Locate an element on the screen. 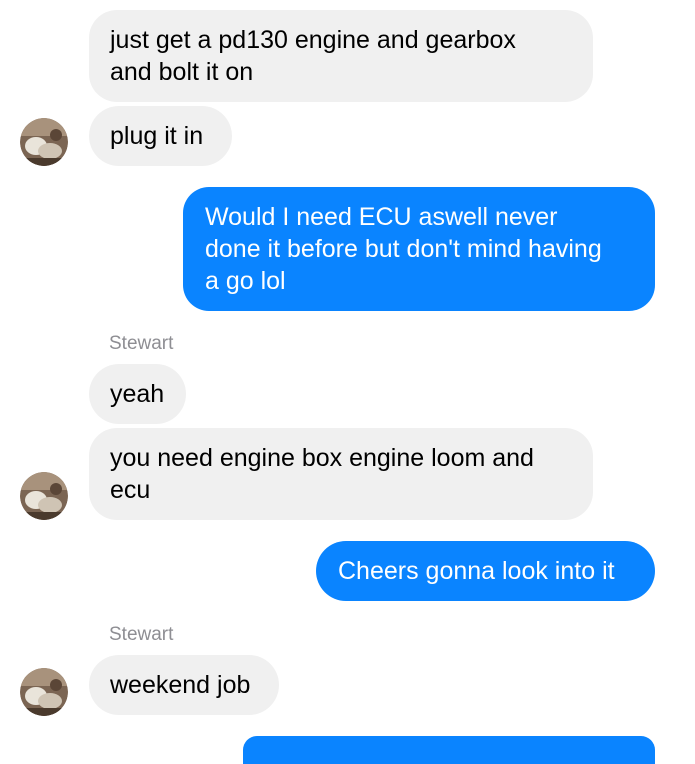 Image resolution: width=695 pixels, height=764 pixels. message-bubble-incoming: plug it in is located at coordinates (160, 136).